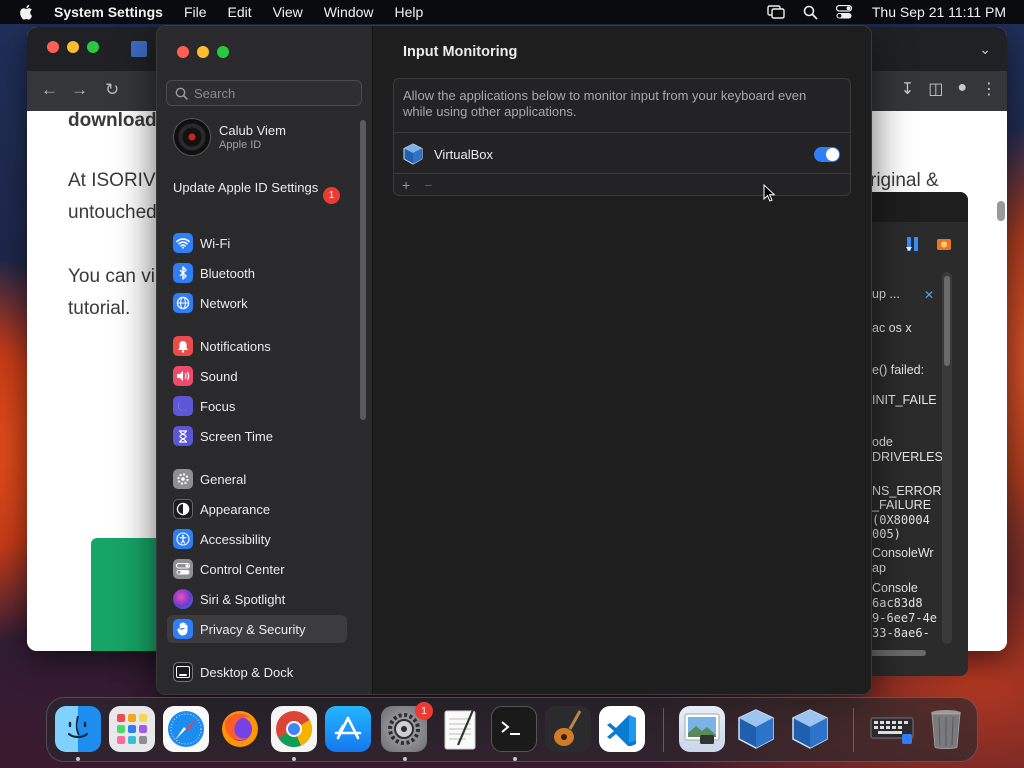  I want to click on remove-app-button: −, so click(428, 185).